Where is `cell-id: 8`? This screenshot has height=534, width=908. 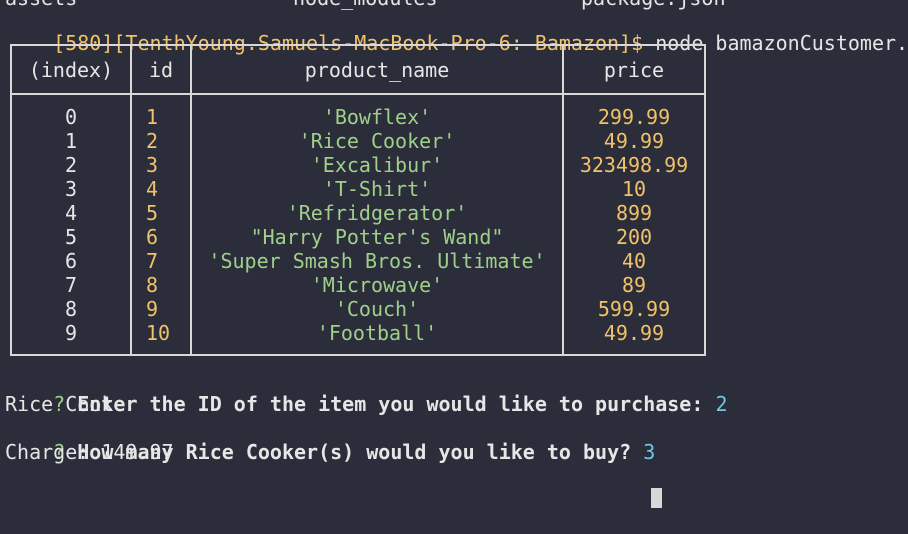 cell-id: 8 is located at coordinates (152, 285).